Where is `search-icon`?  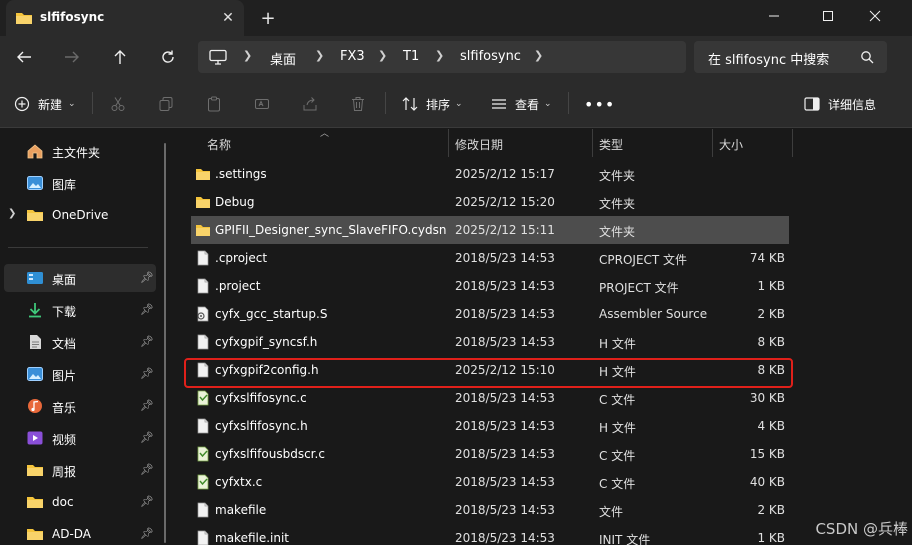 search-icon is located at coordinates (867, 58).